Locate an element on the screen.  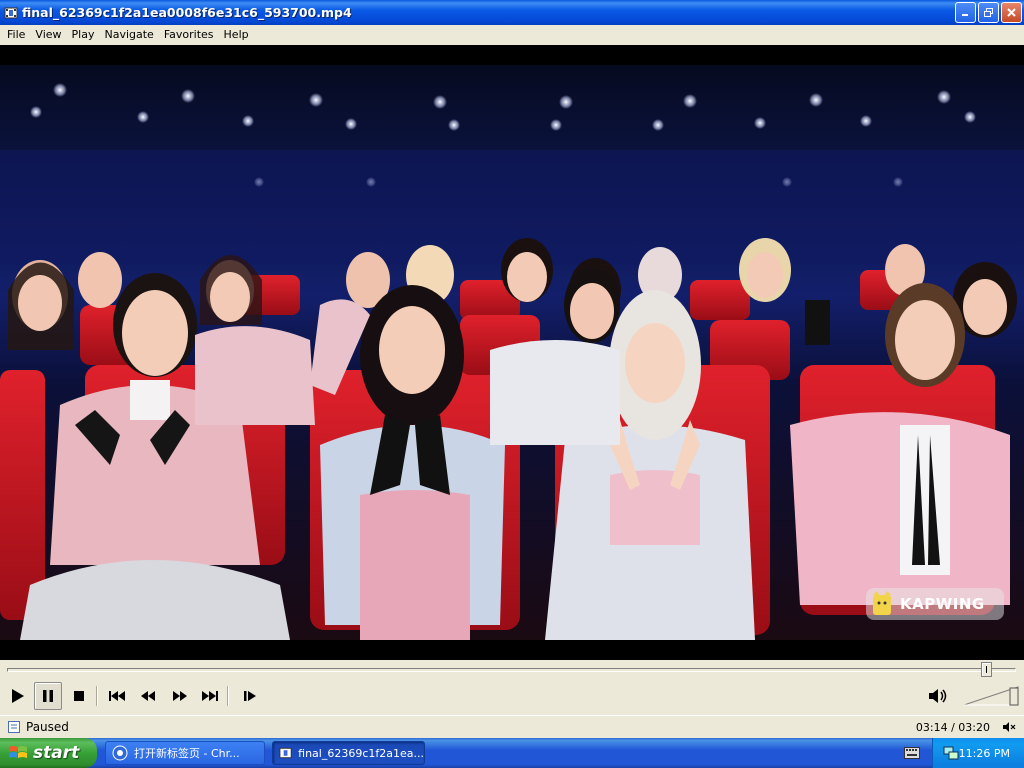
menu-bar: File View Play Navigate Favorites Help is located at coordinates (512, 35).